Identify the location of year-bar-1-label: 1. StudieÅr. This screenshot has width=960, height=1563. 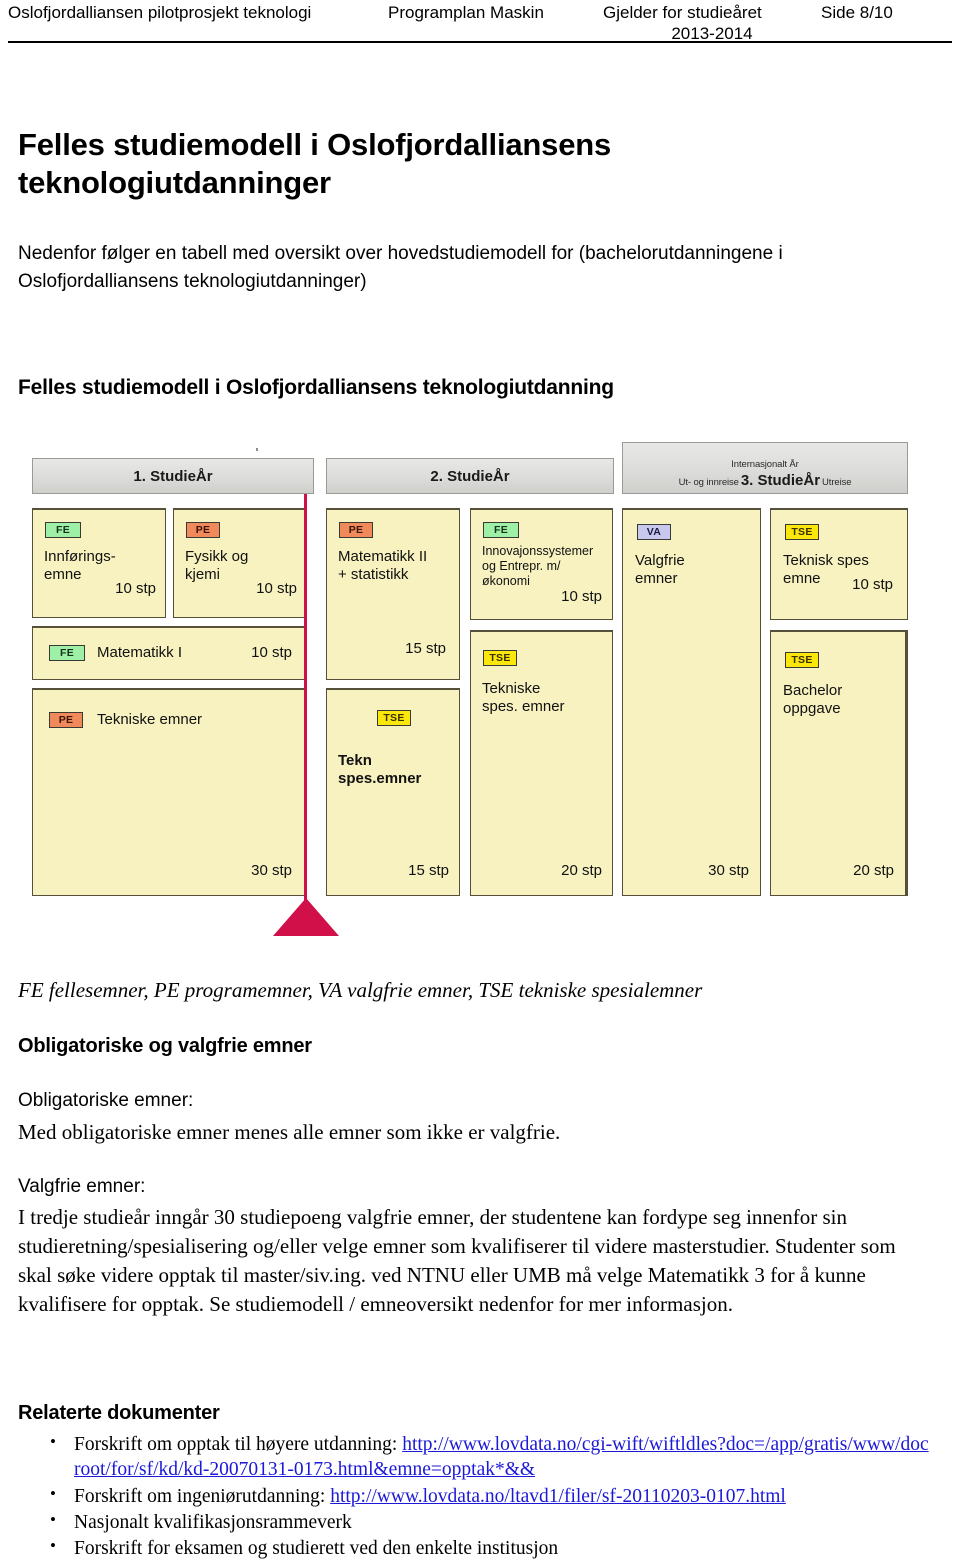
(173, 476).